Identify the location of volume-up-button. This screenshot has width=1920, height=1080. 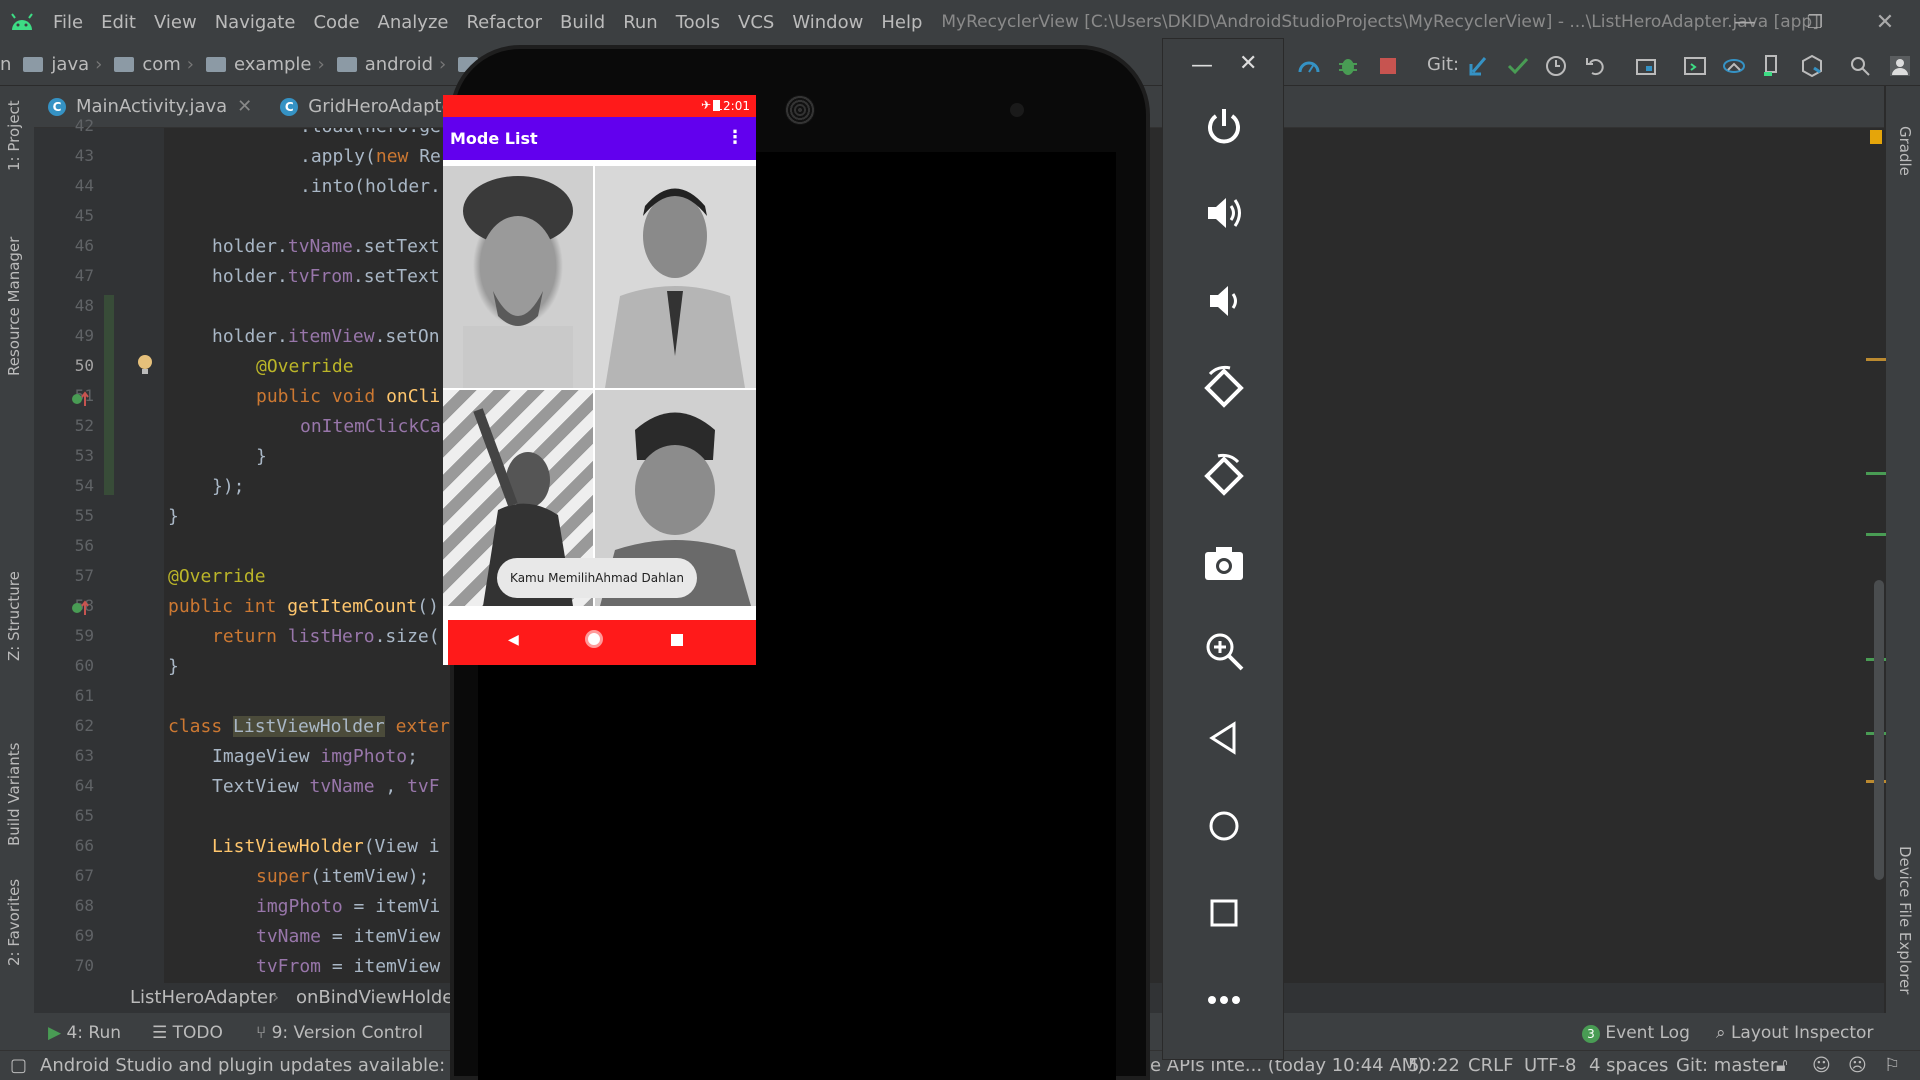
(1224, 213).